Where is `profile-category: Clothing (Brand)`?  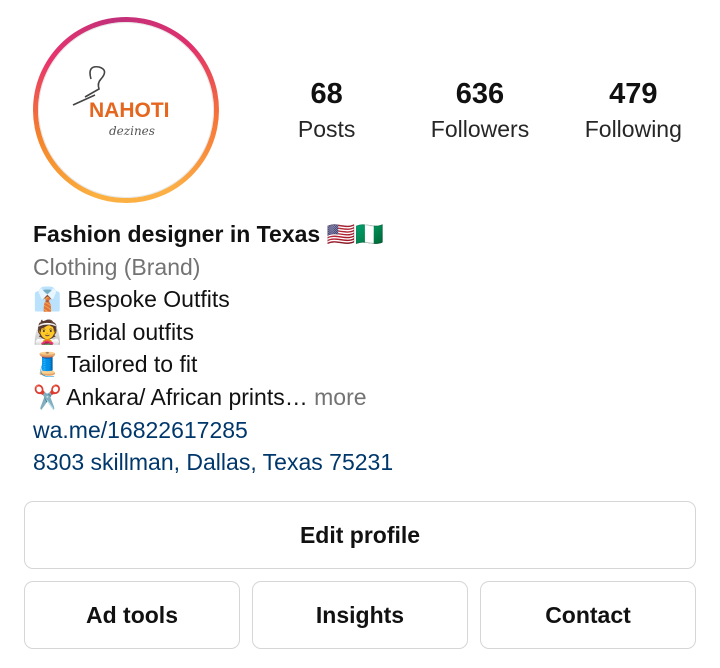
profile-category: Clothing (Brand) is located at coordinates (117, 266).